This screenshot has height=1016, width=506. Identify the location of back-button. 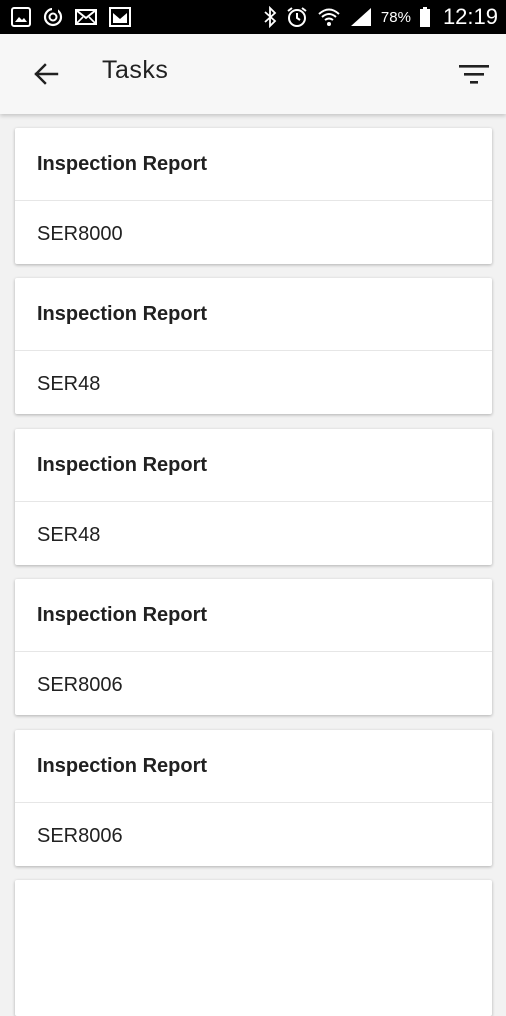
(46, 74).